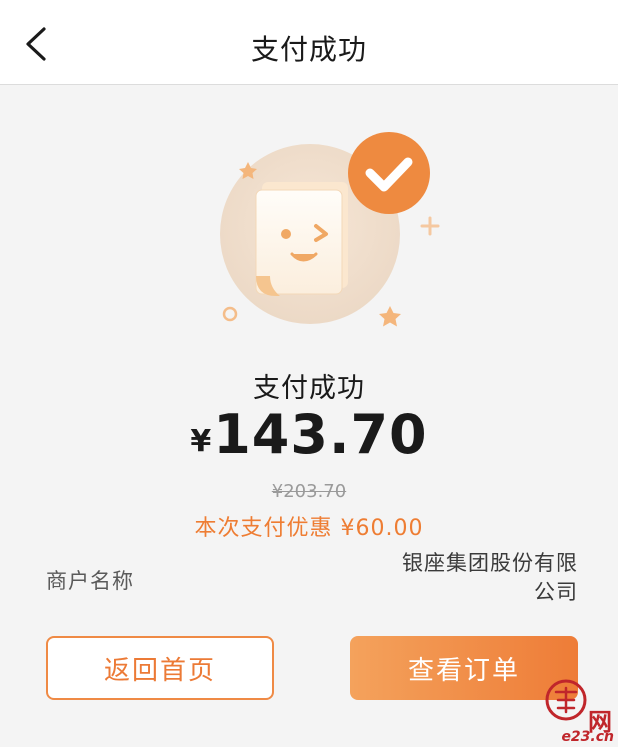 The width and height of the screenshot is (618, 747). Describe the element at coordinates (160, 668) in the screenshot. I see `back-home-button: 返回首页` at that location.